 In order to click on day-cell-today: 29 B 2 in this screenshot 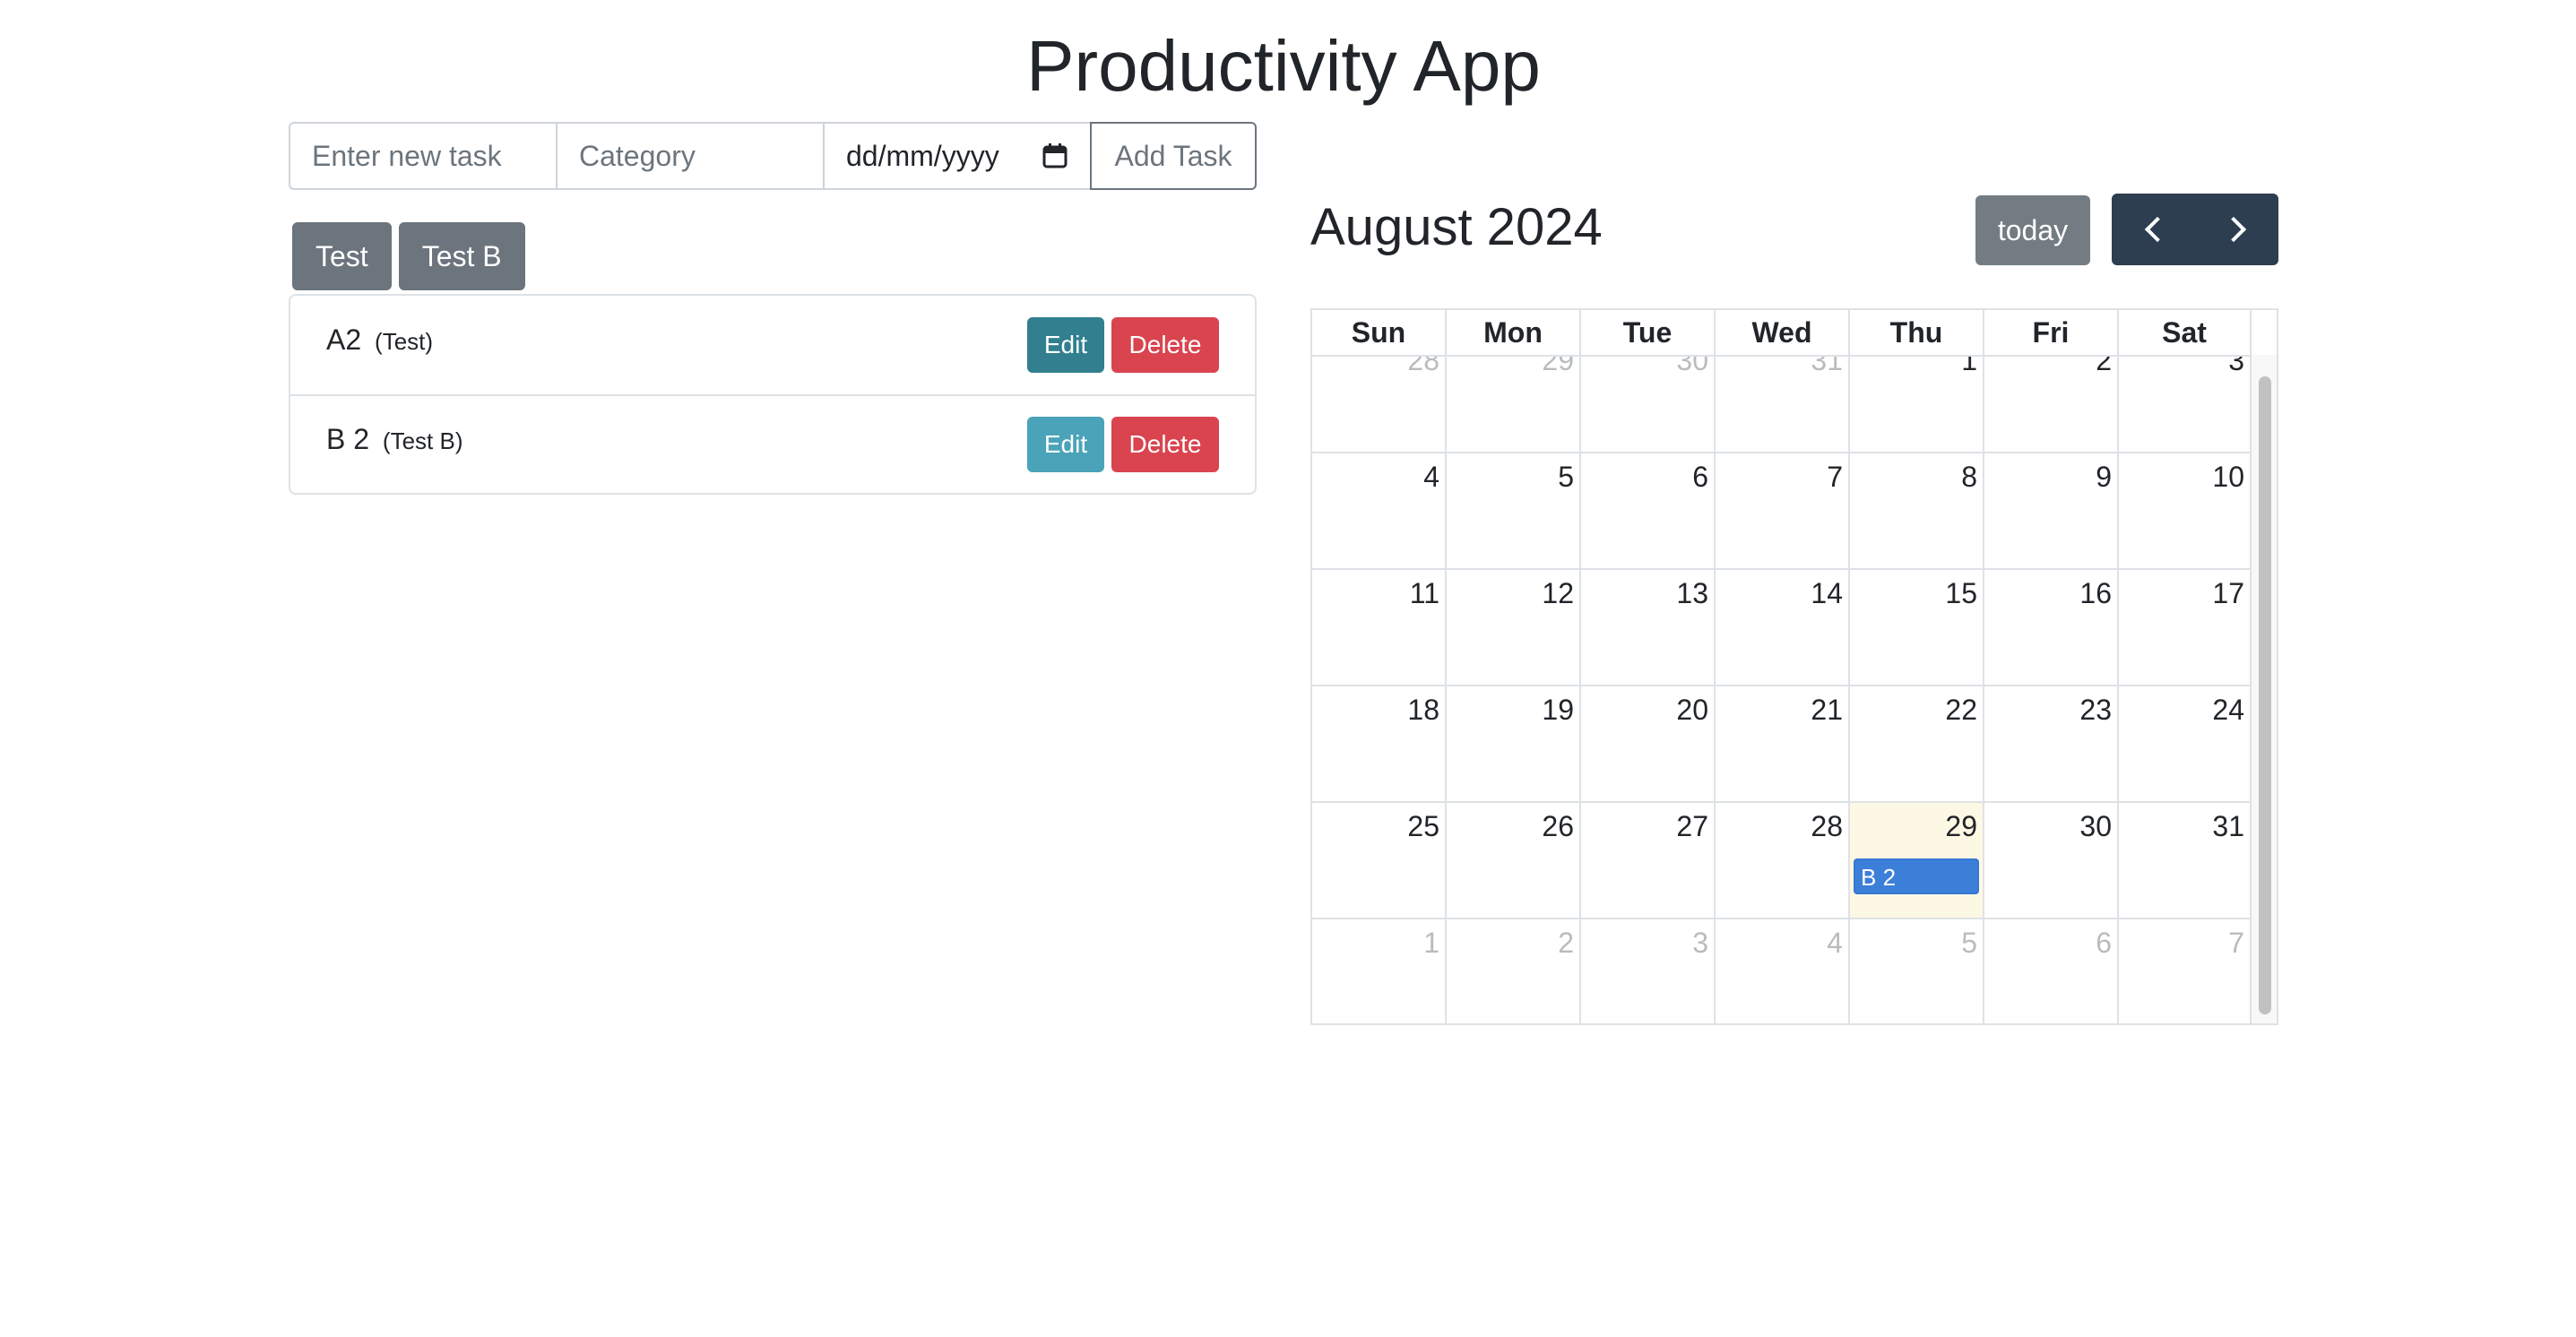, I will do `click(1917, 861)`.